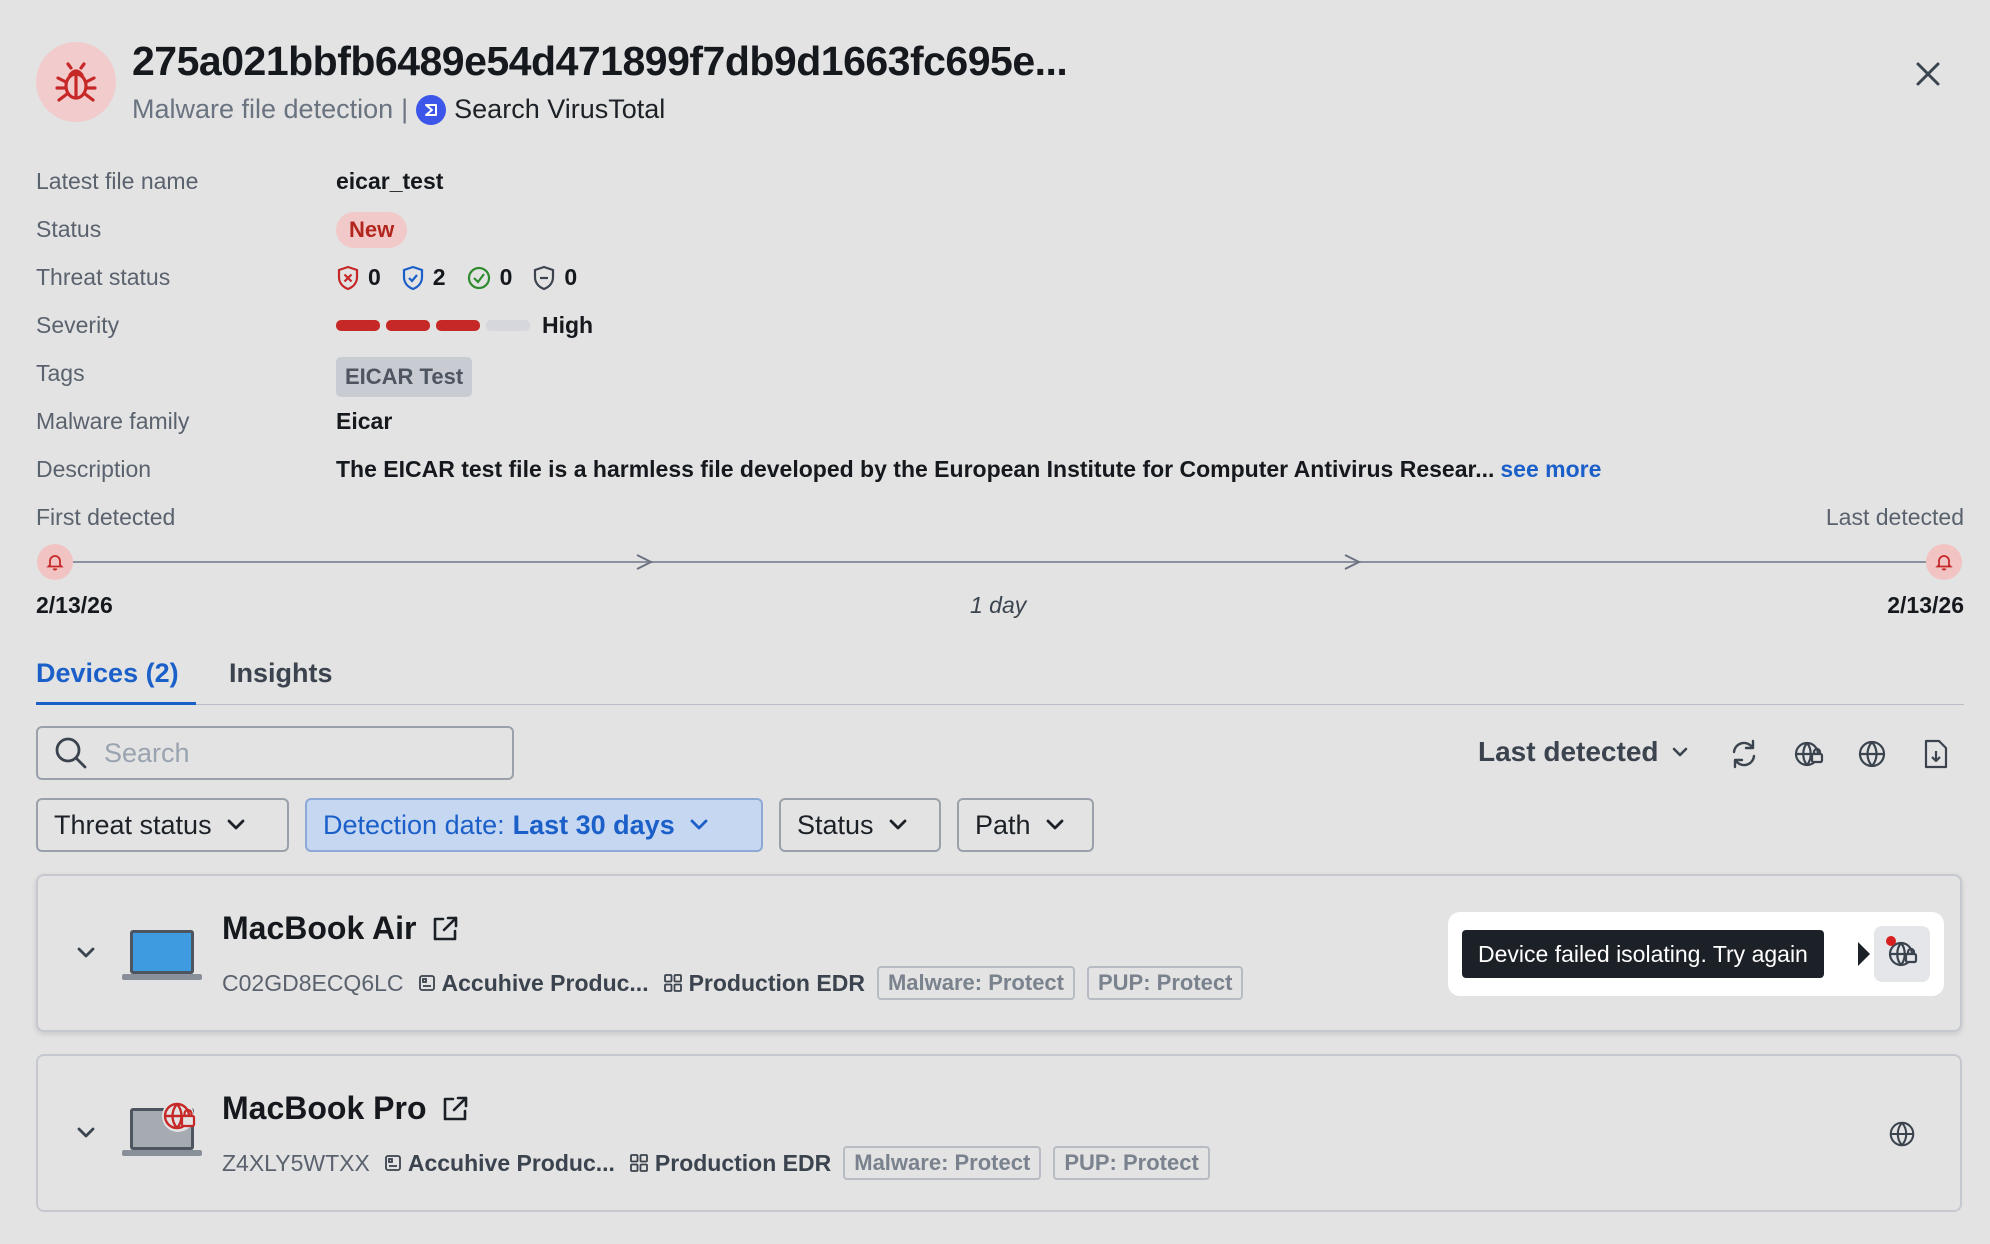 The width and height of the screenshot is (1990, 1244). I want to click on tags-value: EICAR Test, so click(404, 377).